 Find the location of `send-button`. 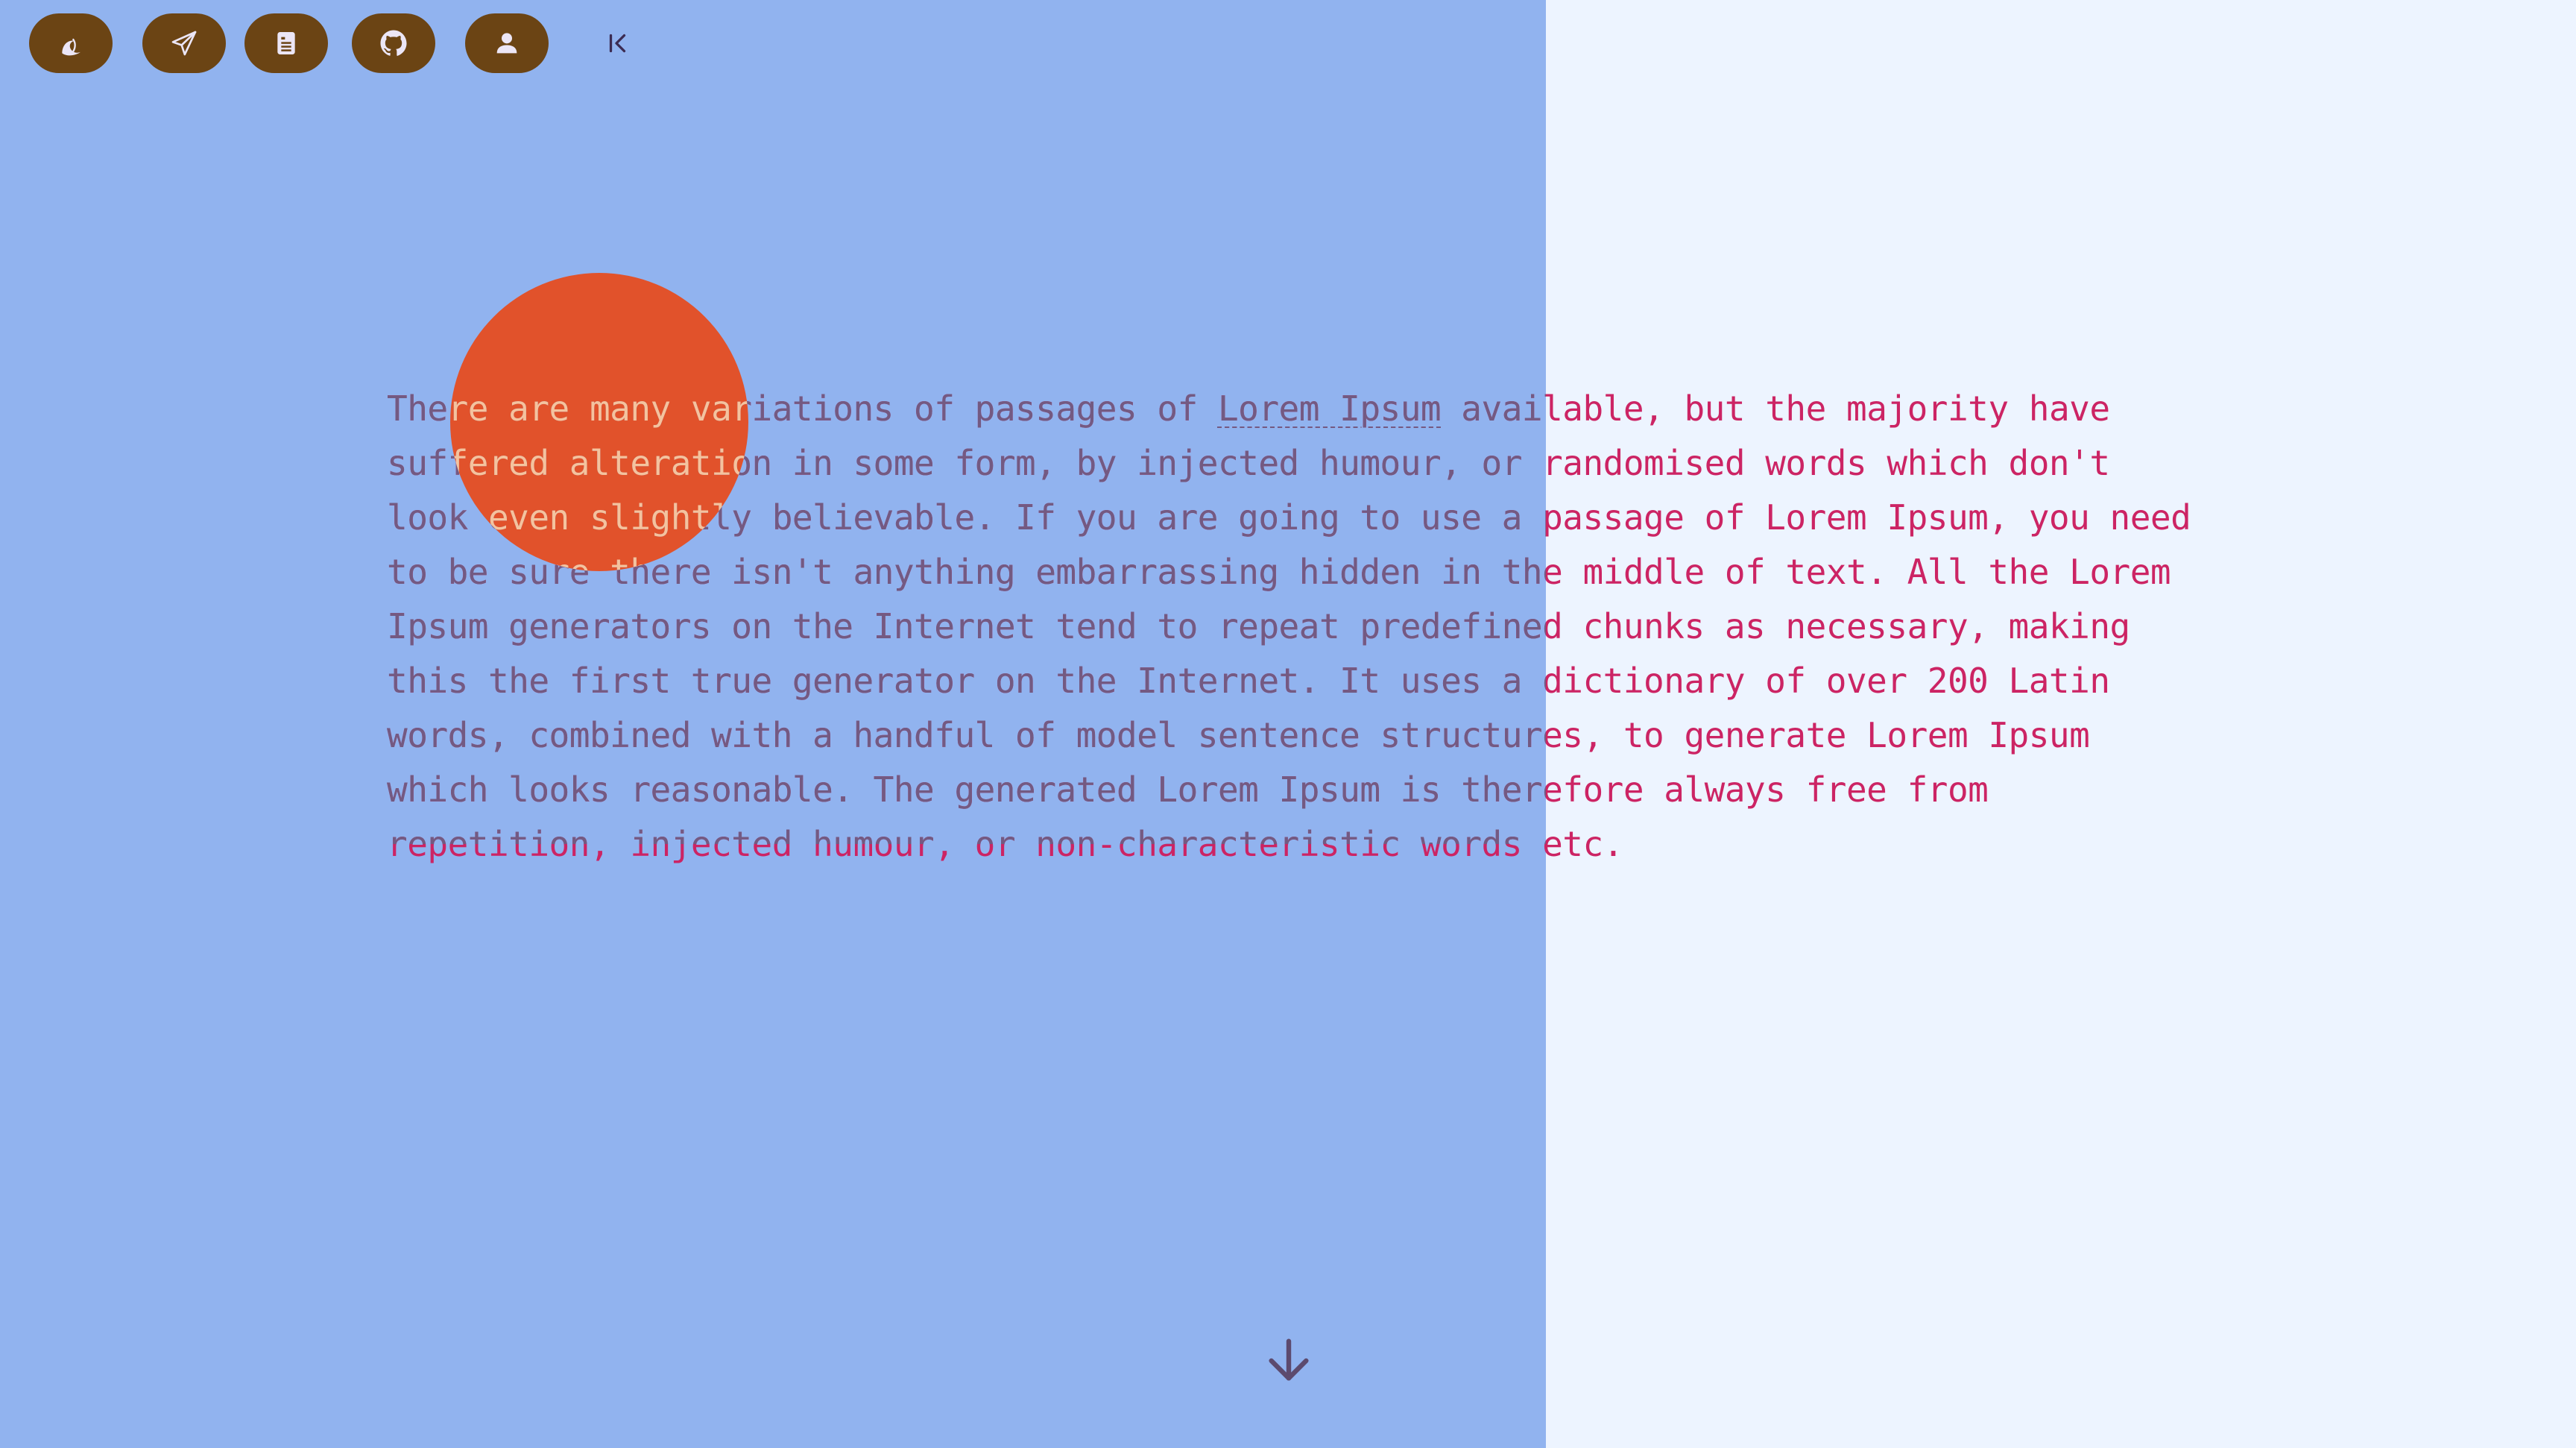

send-button is located at coordinates (184, 43).